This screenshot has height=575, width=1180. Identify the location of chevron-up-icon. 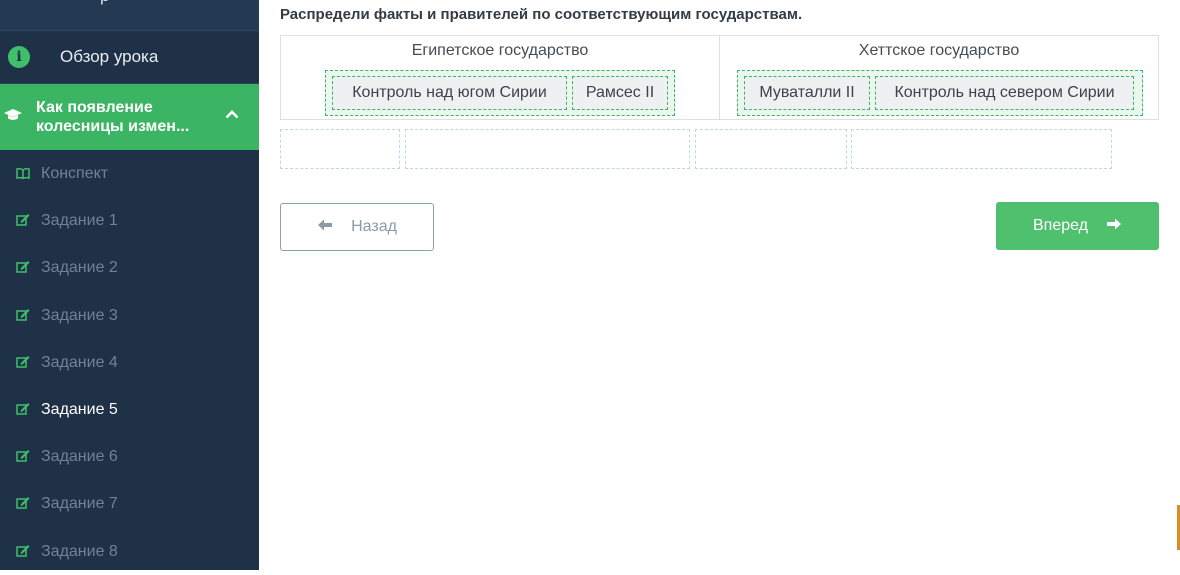
(232, 114).